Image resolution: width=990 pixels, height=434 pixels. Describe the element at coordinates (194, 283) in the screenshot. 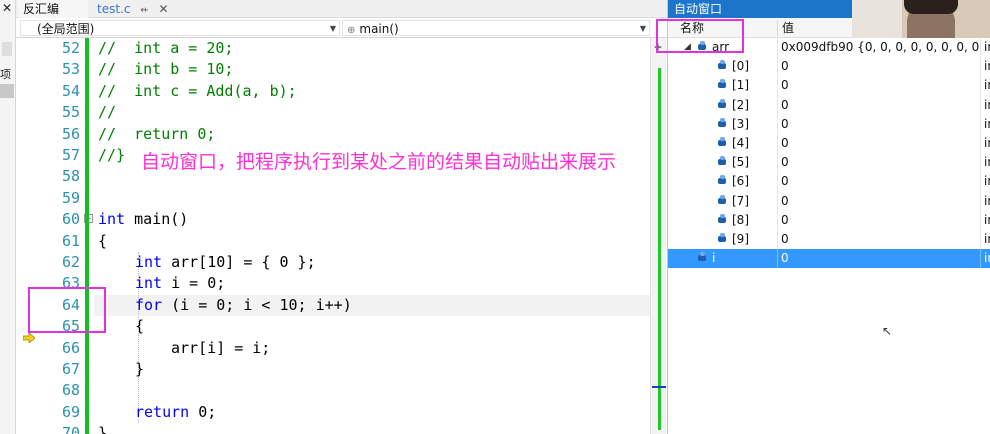

I see `code-text: i = 0;` at that location.